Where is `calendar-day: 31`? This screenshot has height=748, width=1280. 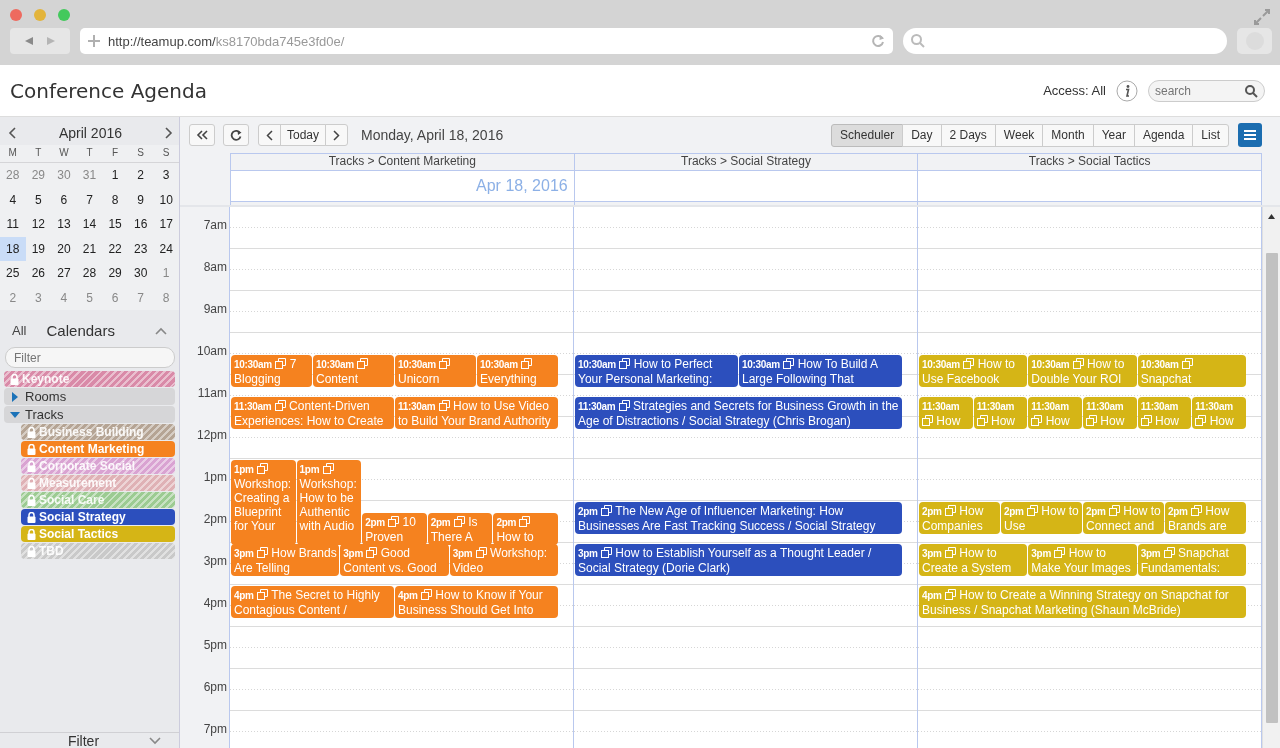 calendar-day: 31 is located at coordinates (89, 175).